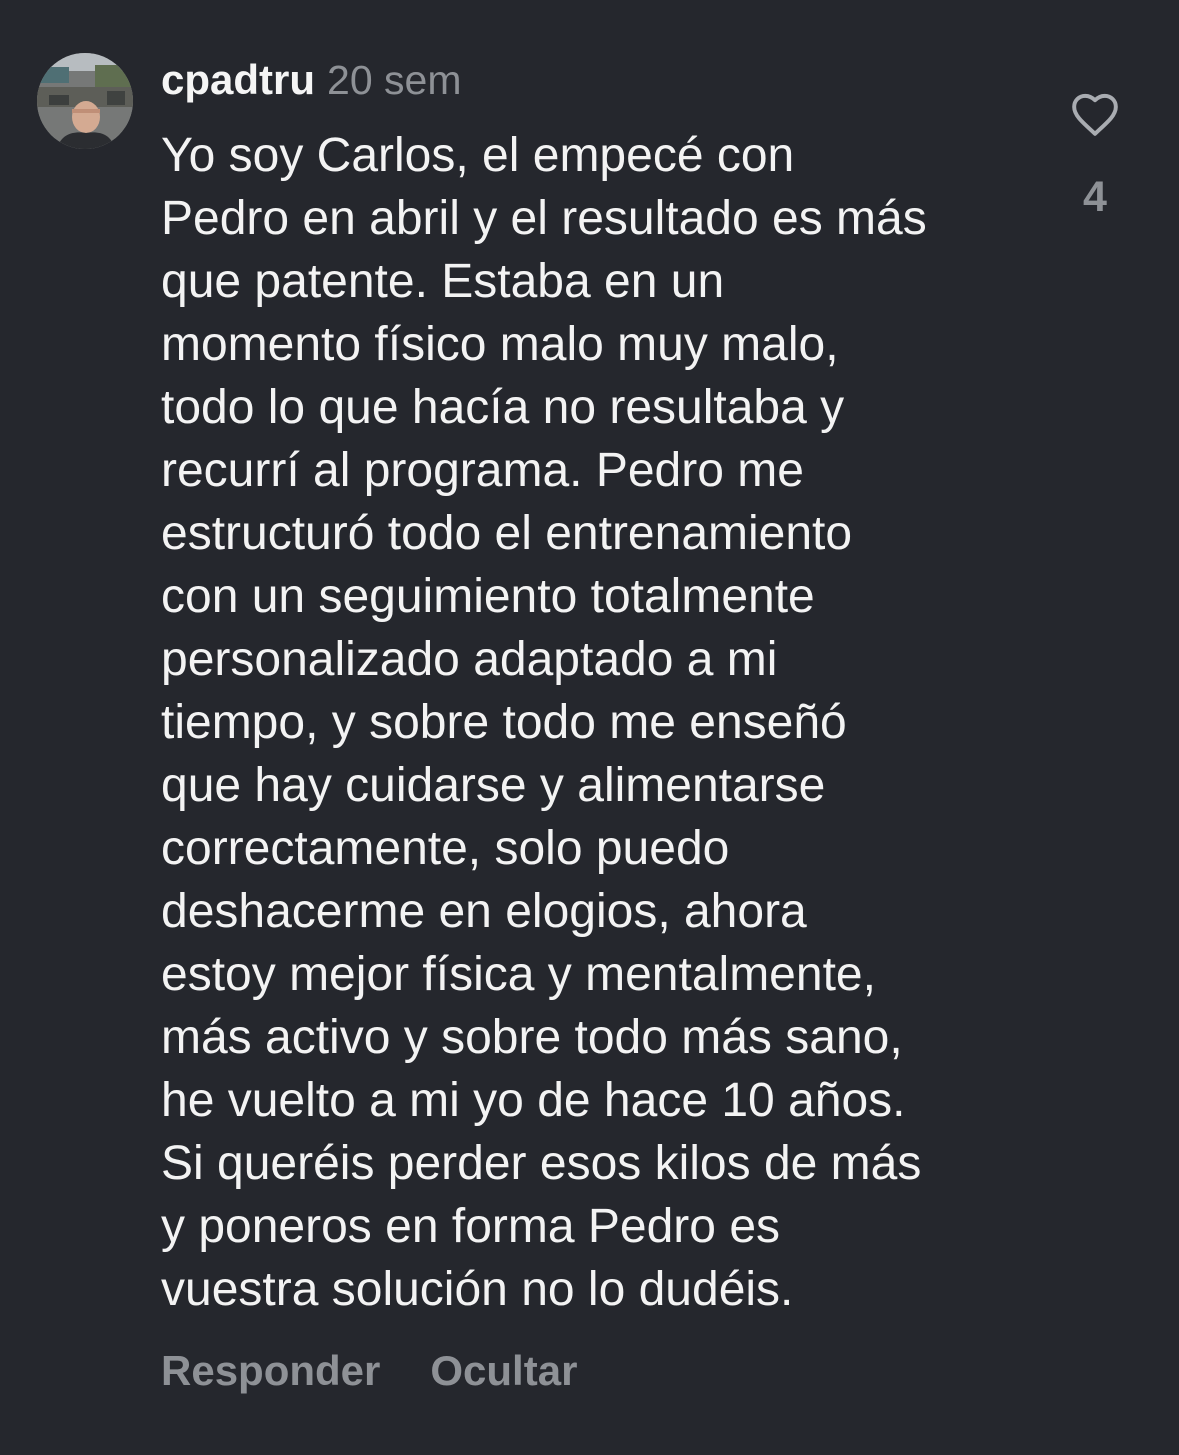 The width and height of the screenshot is (1179, 1455). Describe the element at coordinates (541, 1163) in the screenshot. I see `comment-line: Si queréis perder esos kilos de más` at that location.